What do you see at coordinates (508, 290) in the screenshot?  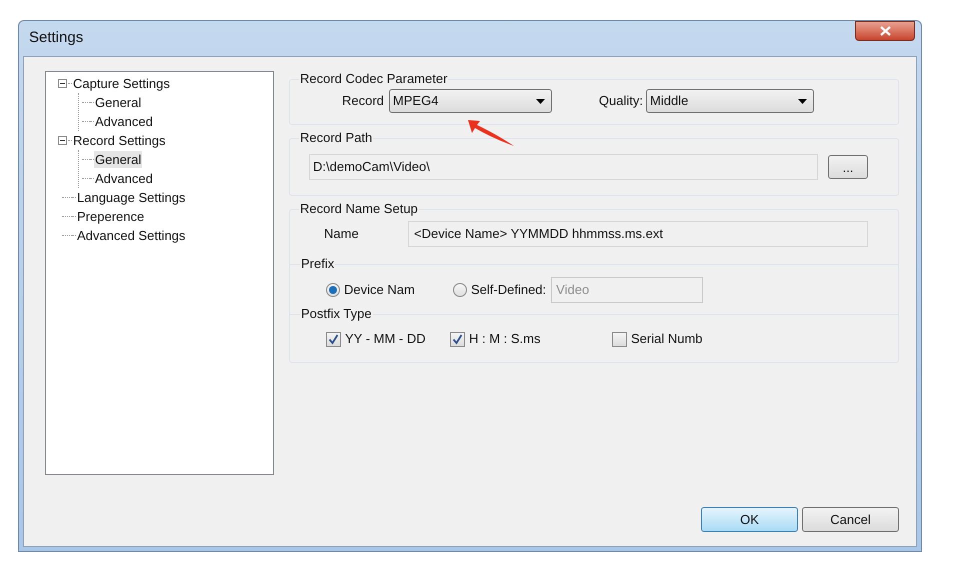 I see `radio-label: Self-Defined:` at bounding box center [508, 290].